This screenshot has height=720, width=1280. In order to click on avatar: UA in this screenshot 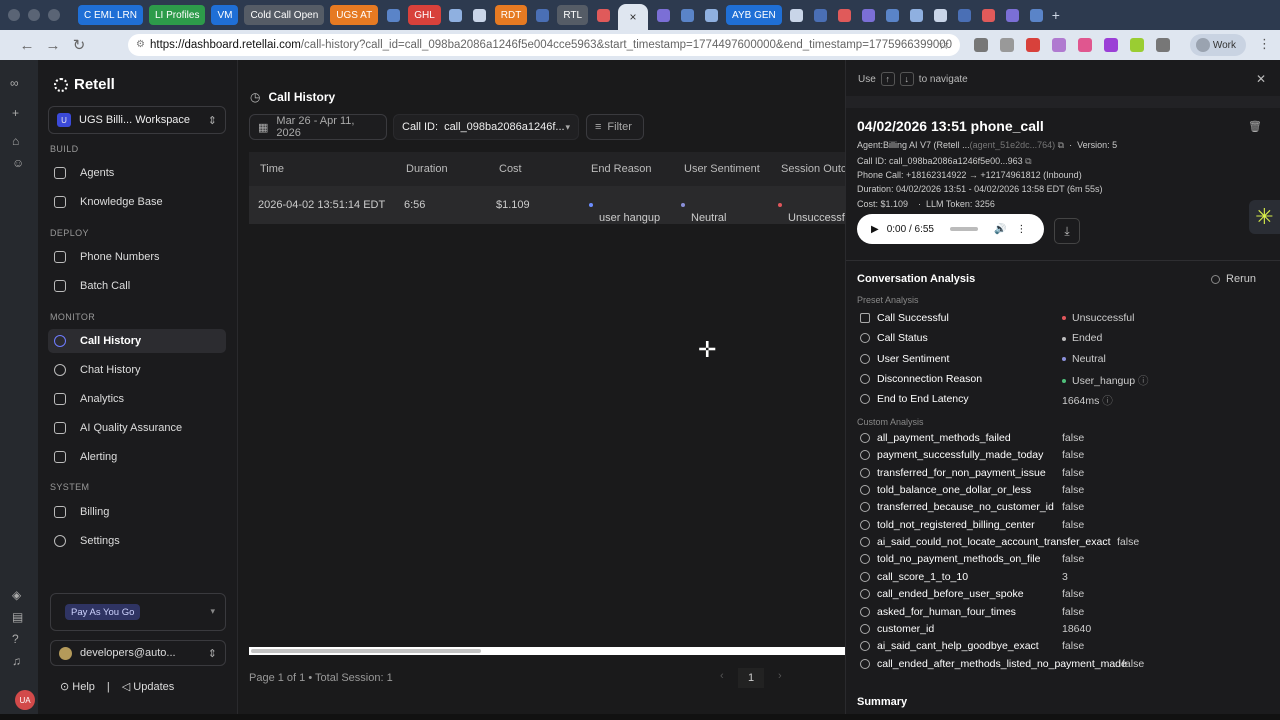, I will do `click(25, 700)`.